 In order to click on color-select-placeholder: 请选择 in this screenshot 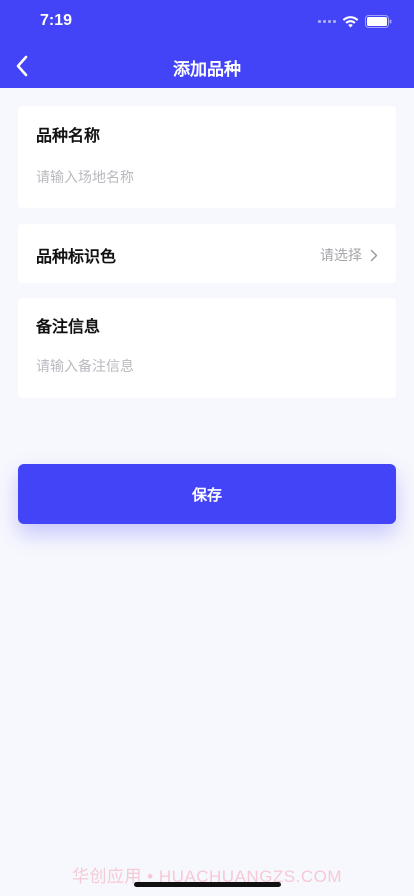, I will do `click(341, 256)`.